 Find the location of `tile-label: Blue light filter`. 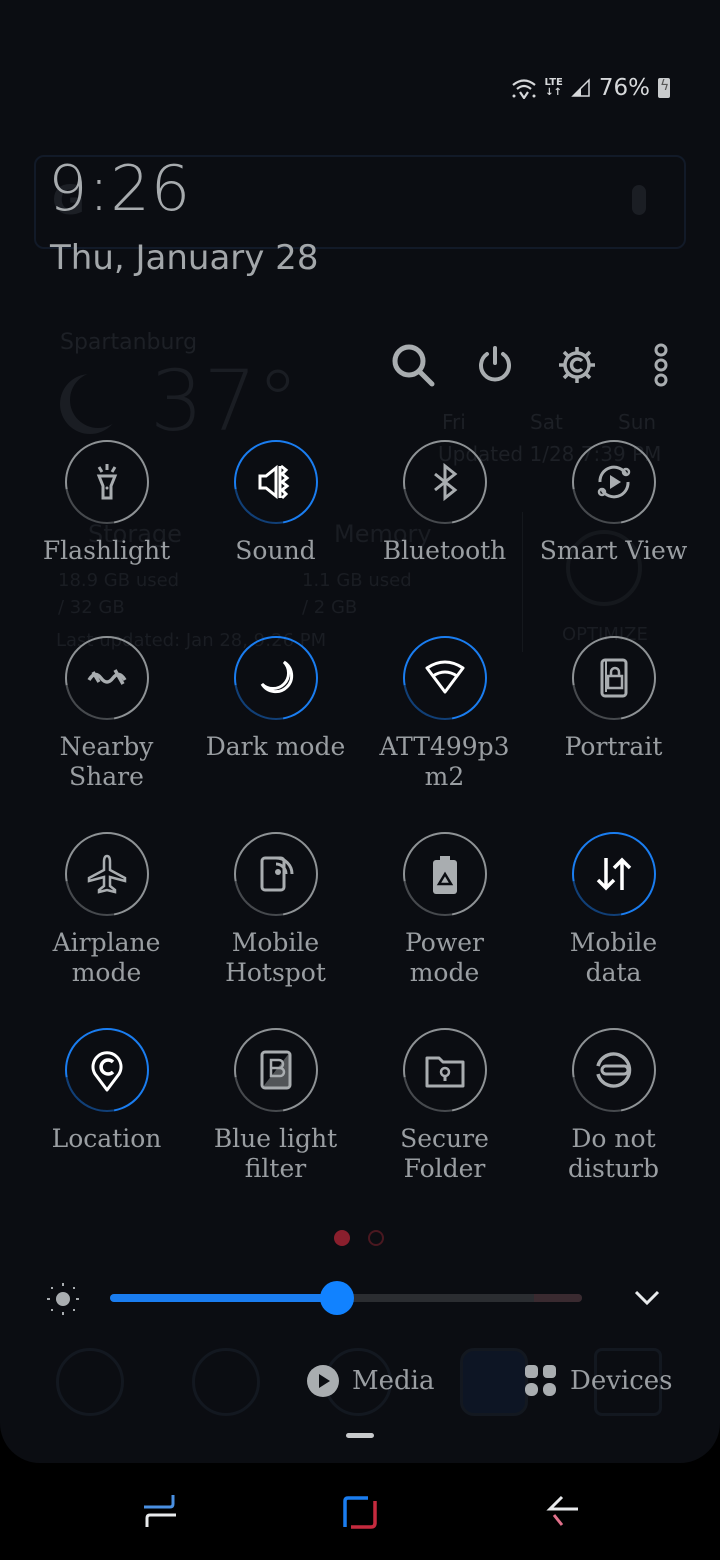

tile-label: Blue light filter is located at coordinates (275, 1153).